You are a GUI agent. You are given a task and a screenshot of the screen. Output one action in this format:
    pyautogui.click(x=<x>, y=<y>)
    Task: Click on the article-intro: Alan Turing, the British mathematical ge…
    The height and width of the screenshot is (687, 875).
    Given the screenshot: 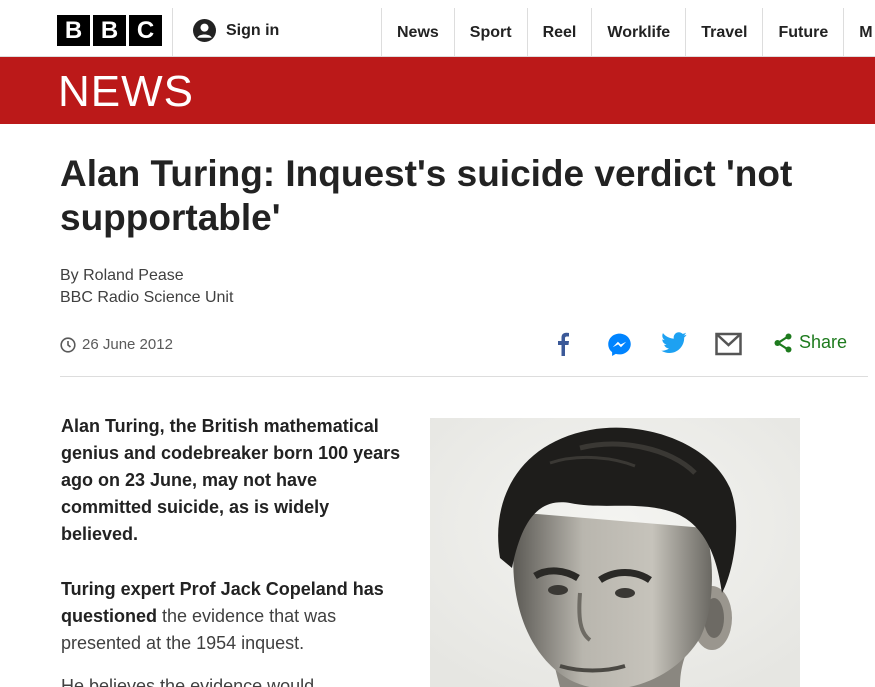 What is the action you would take?
    pyautogui.click(x=231, y=480)
    